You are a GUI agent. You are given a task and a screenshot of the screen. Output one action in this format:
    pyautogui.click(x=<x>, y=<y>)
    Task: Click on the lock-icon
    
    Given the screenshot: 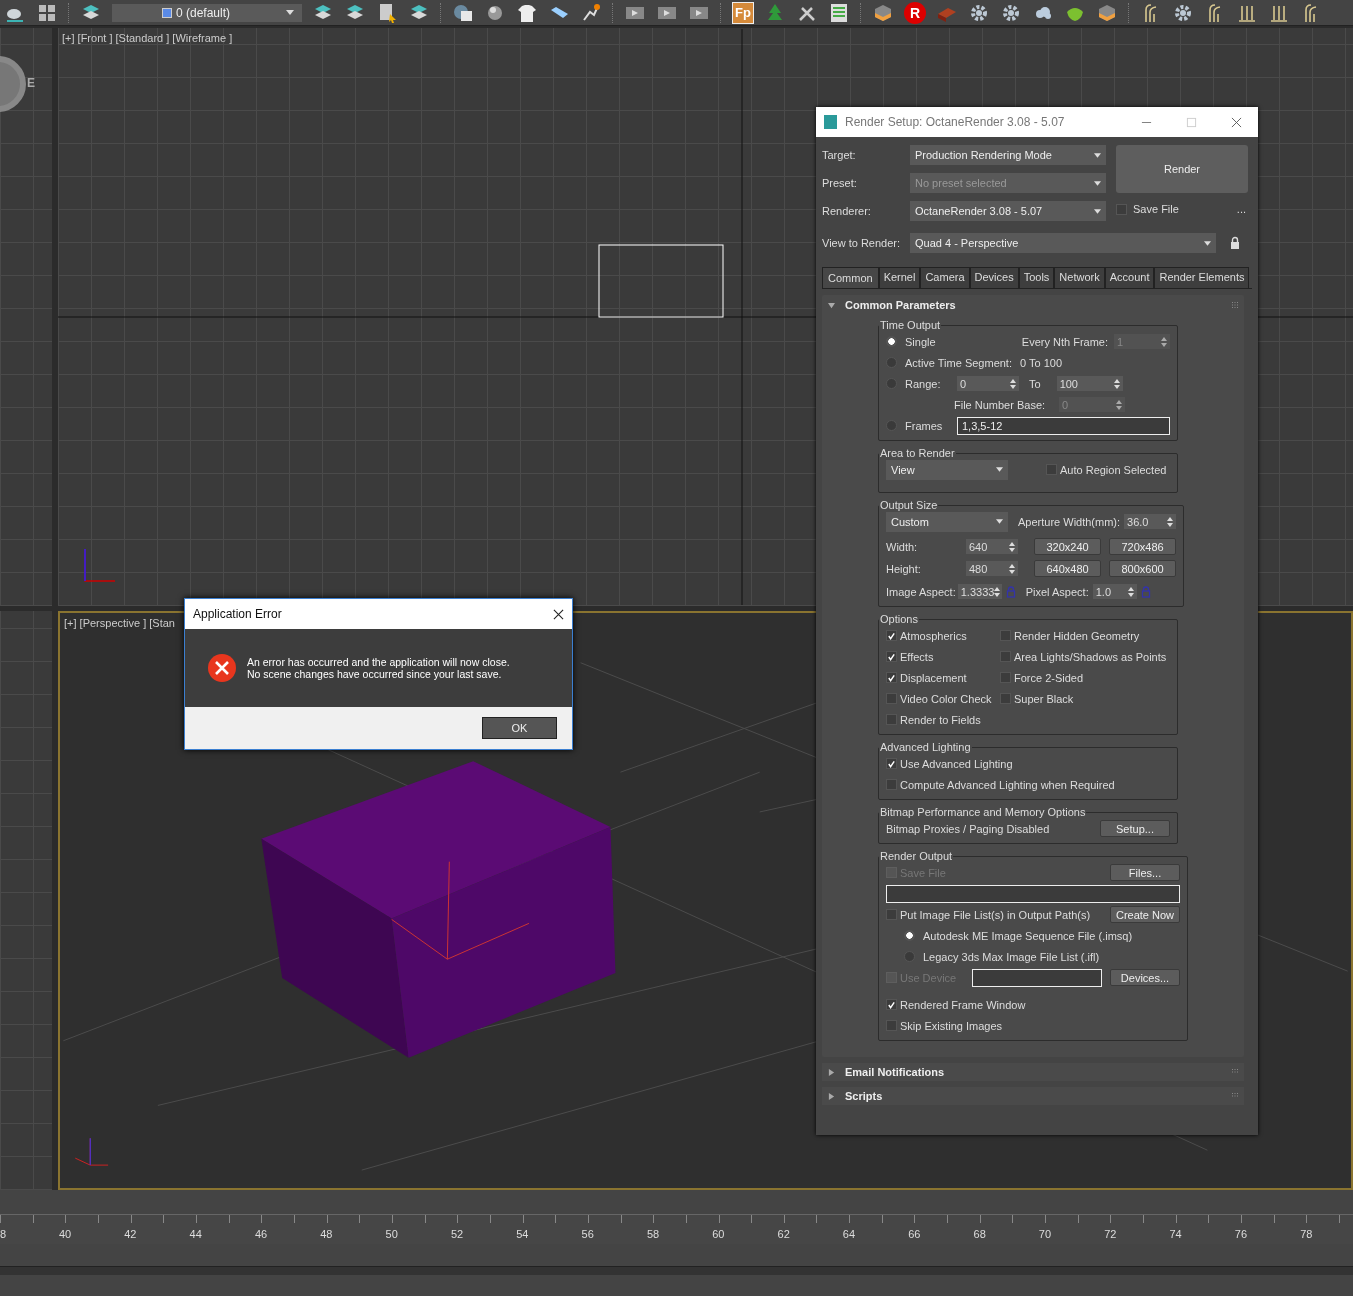 What is the action you would take?
    pyautogui.click(x=1235, y=243)
    